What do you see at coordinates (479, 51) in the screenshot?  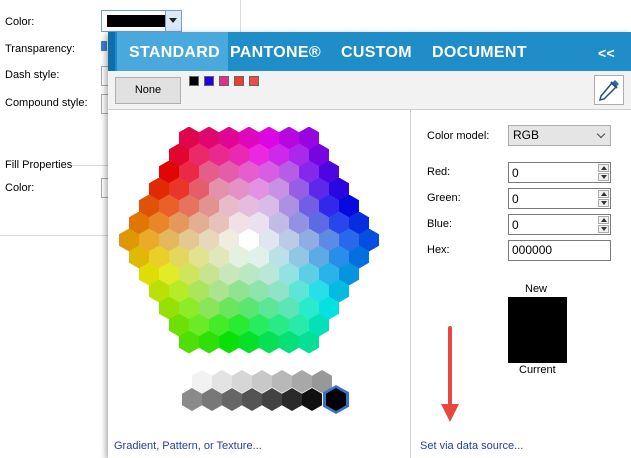 I see `tab-document: DOCUMENT` at bounding box center [479, 51].